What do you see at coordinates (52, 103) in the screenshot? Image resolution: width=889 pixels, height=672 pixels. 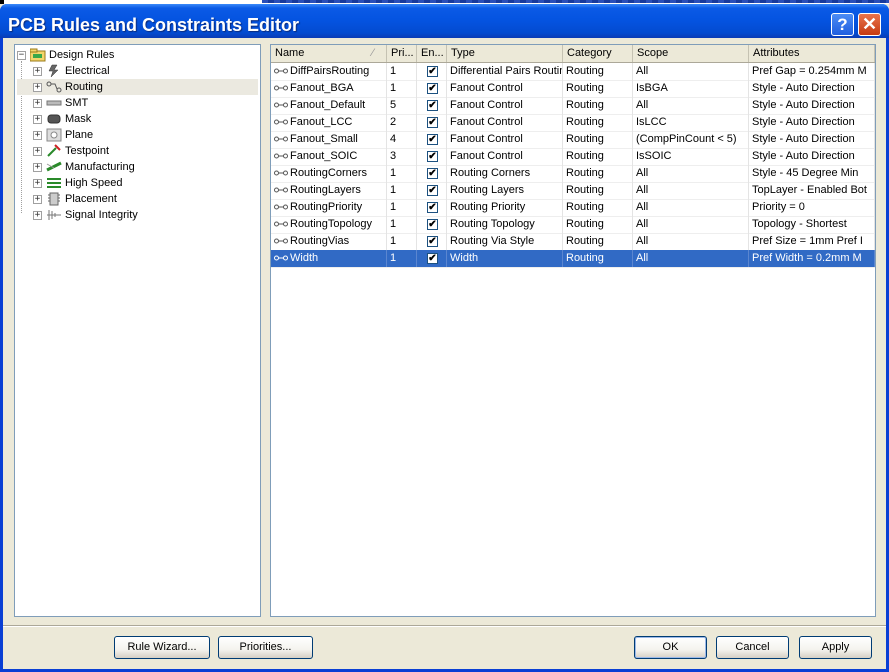 I see `tree-node-smt: + SMT` at bounding box center [52, 103].